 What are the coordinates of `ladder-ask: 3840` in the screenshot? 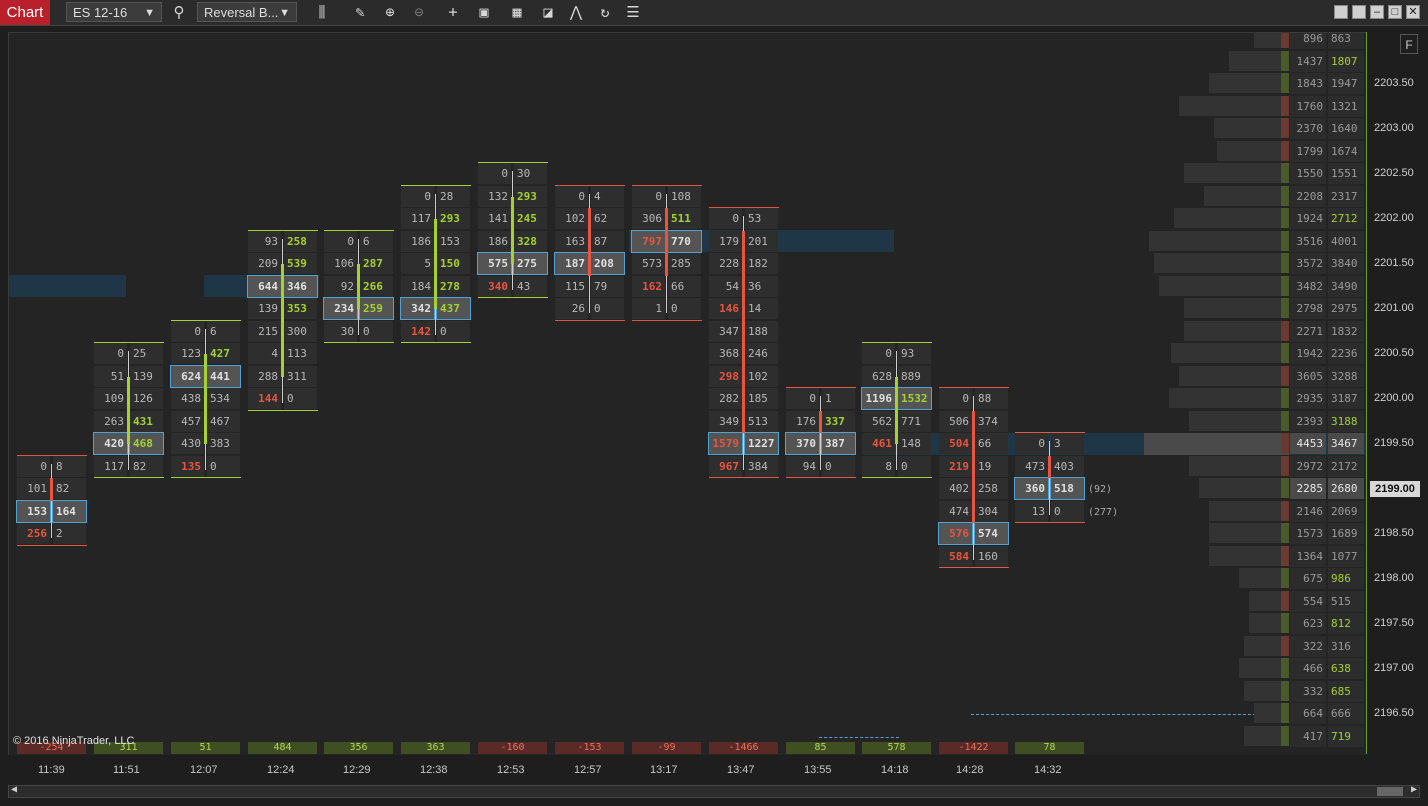 It's located at (1346, 263).